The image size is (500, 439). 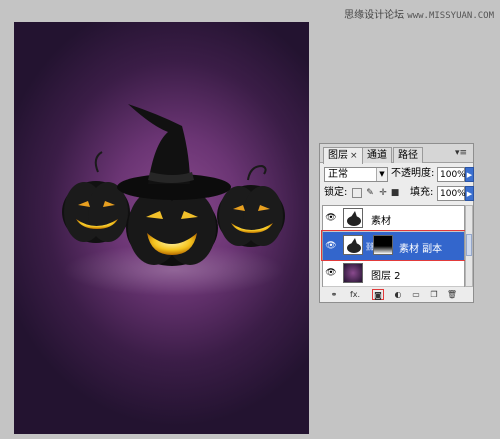 I want to click on fill-label: 填充:, so click(x=422, y=192).